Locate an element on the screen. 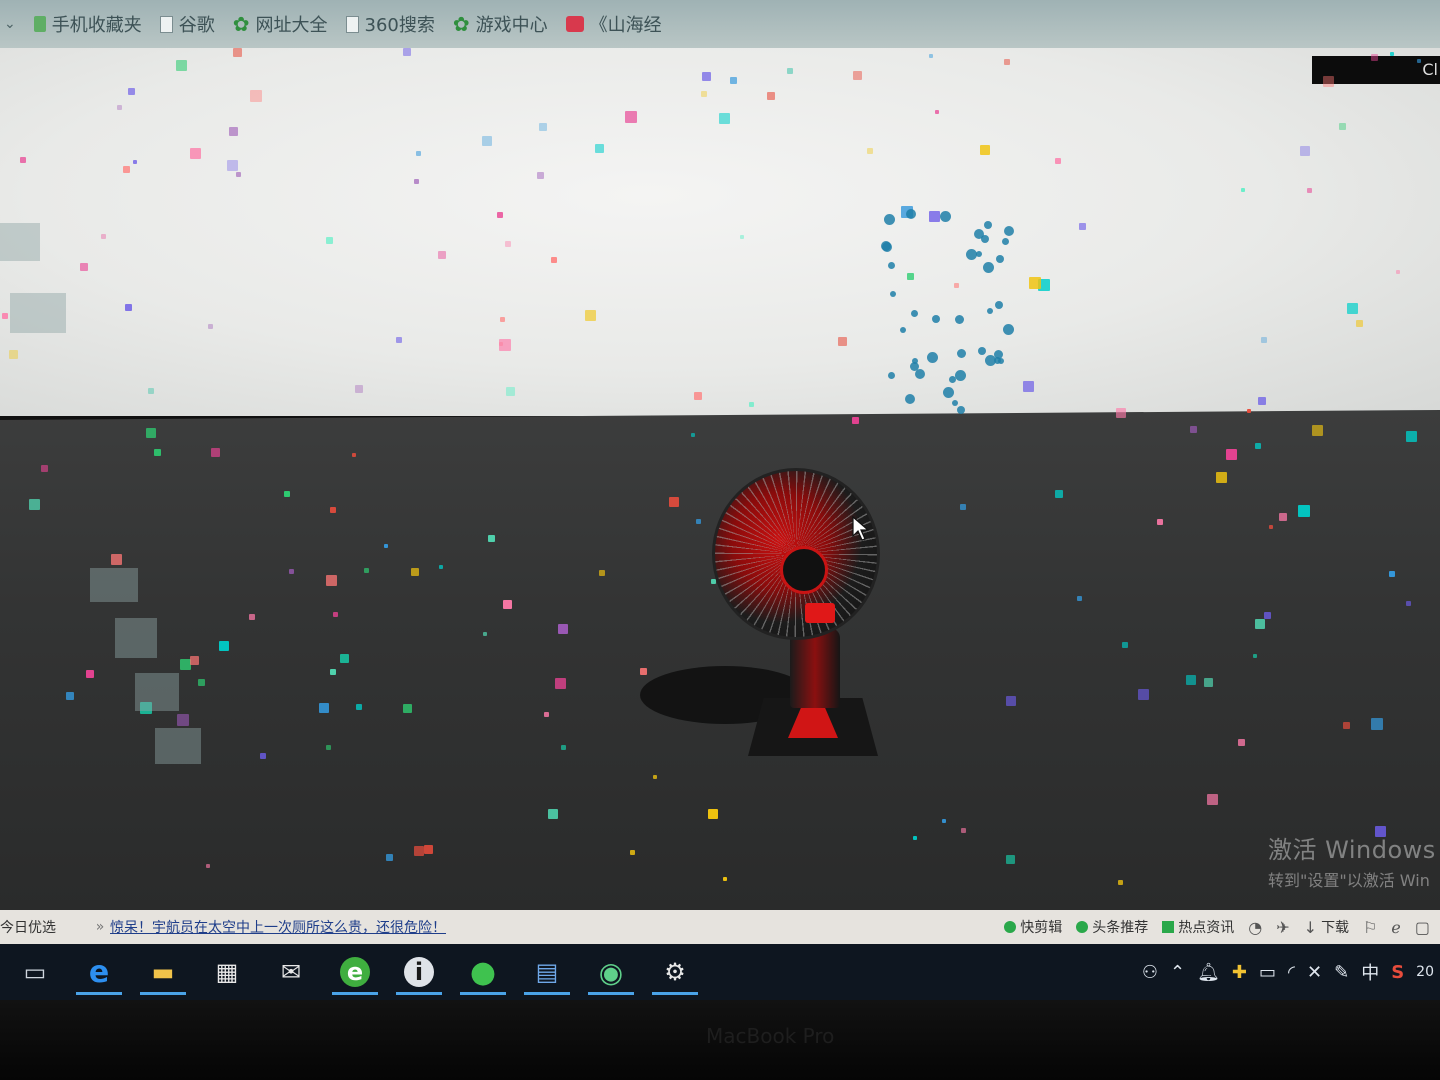  app-green-icon: ◉ is located at coordinates (611, 972).